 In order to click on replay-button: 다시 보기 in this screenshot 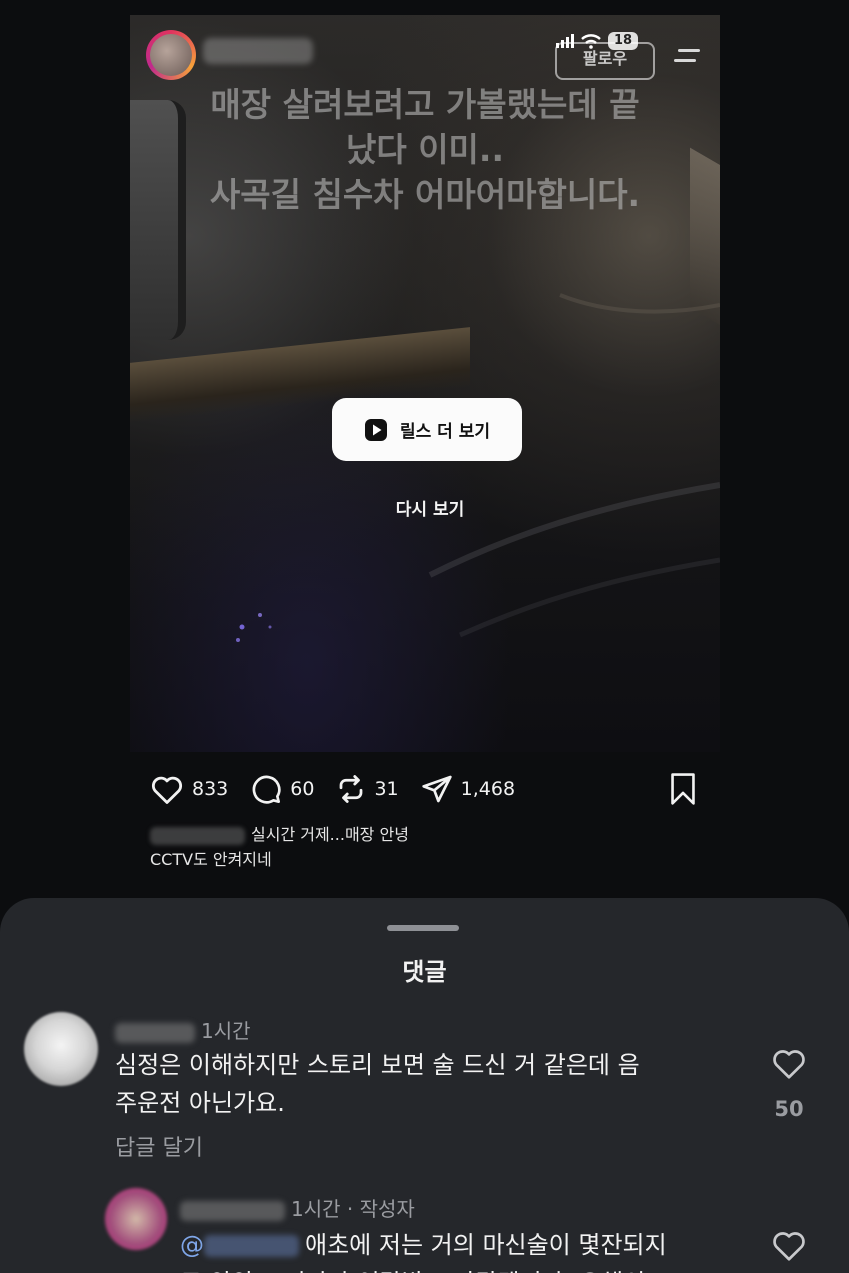, I will do `click(430, 507)`.